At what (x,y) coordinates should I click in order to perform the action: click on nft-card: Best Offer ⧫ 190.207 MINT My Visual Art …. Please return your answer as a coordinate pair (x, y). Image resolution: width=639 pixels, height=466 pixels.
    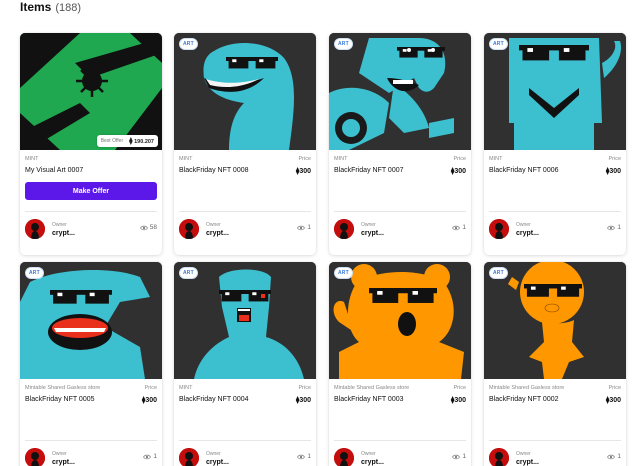
    Looking at the image, I should click on (91, 144).